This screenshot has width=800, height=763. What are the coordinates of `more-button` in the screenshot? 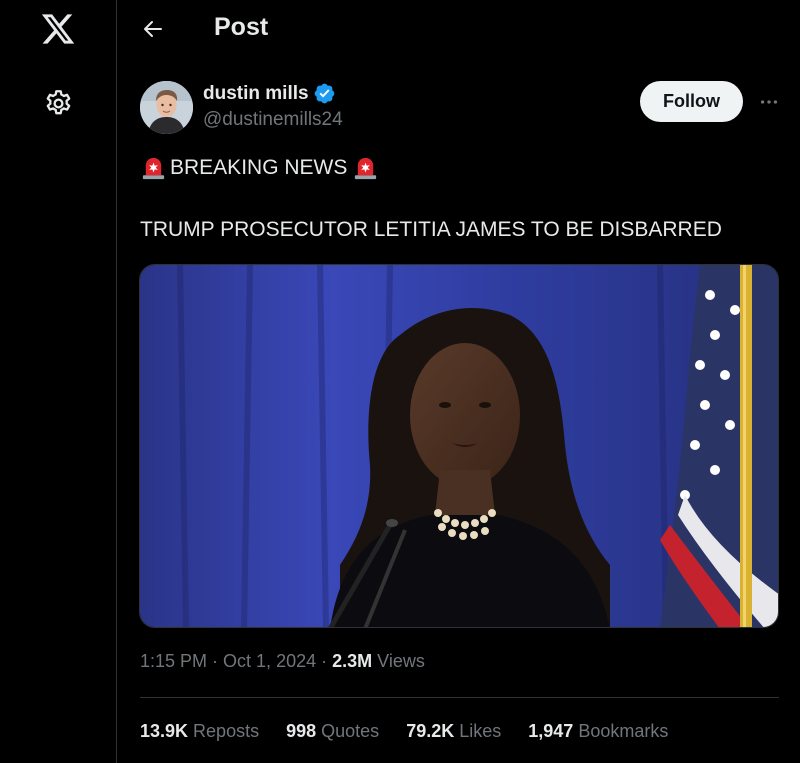 It's located at (769, 102).